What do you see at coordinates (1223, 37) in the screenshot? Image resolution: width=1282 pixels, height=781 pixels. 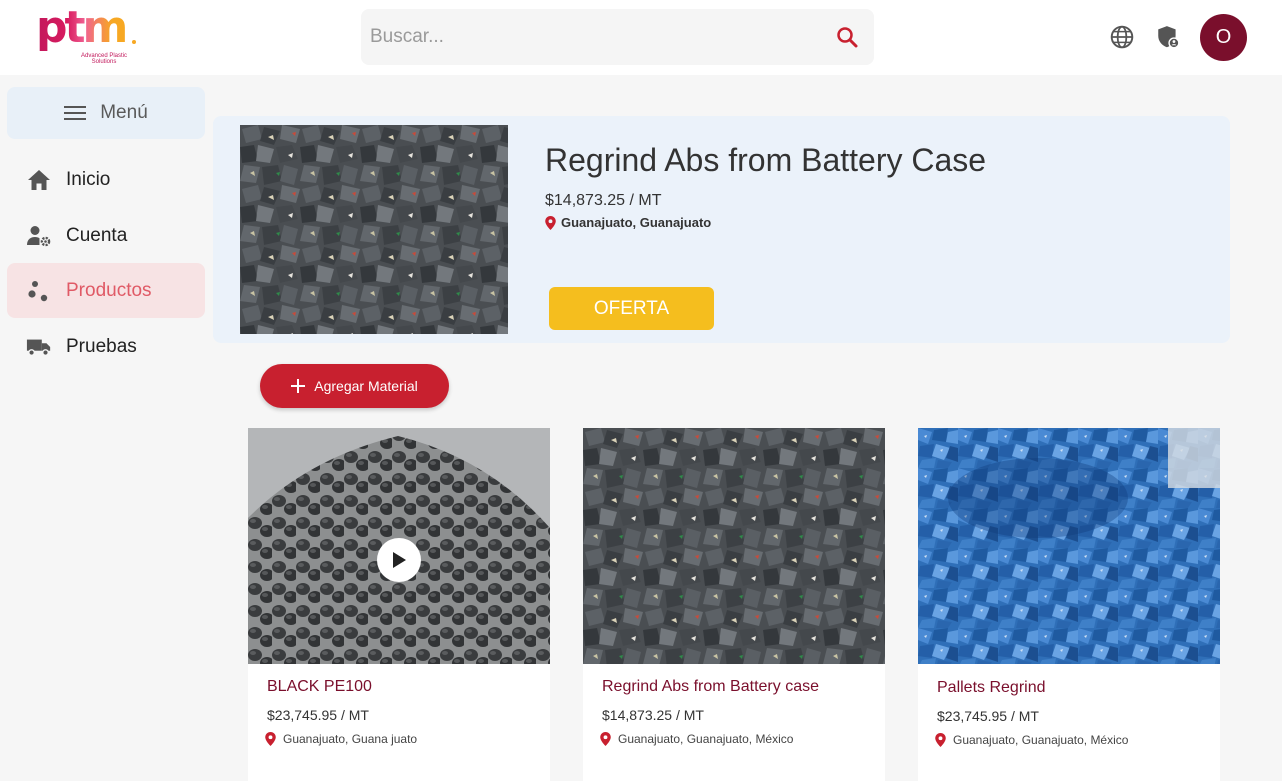 I see `user-avatar: O` at bounding box center [1223, 37].